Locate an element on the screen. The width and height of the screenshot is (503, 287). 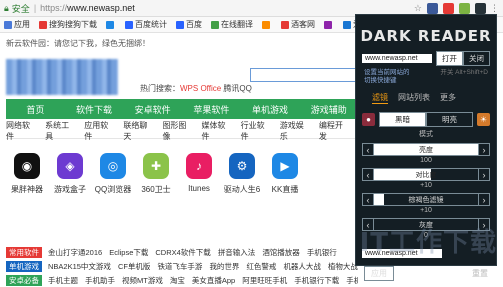
software-link: 机器人大战 is located at coordinates (302, 266).